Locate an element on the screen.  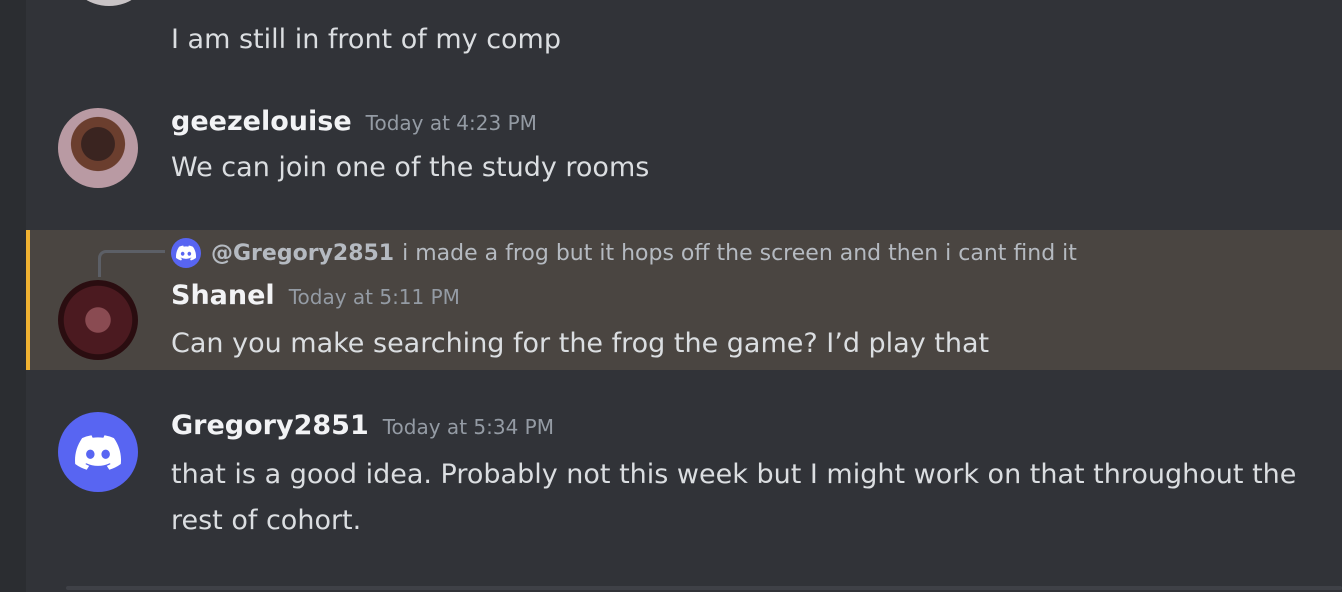
reply-connector is located at coordinates (131, 263).